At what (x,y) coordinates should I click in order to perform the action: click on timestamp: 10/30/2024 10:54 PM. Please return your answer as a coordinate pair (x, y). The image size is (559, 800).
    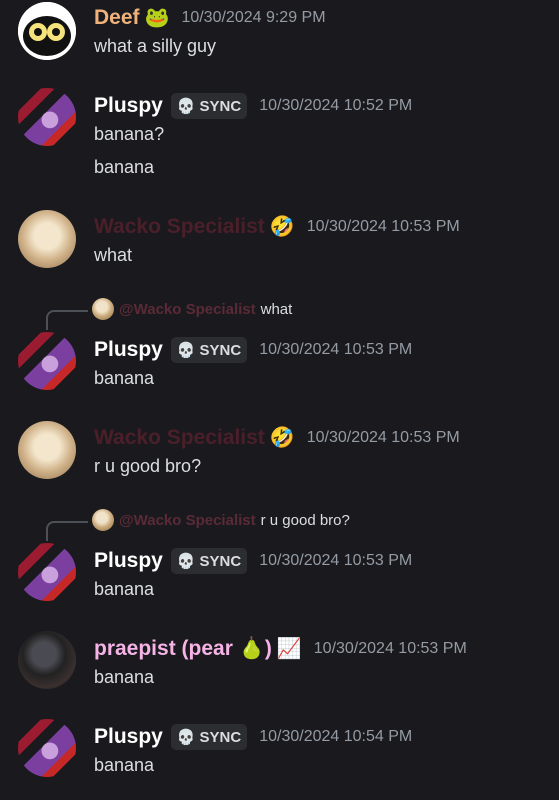
    Looking at the image, I should click on (336, 736).